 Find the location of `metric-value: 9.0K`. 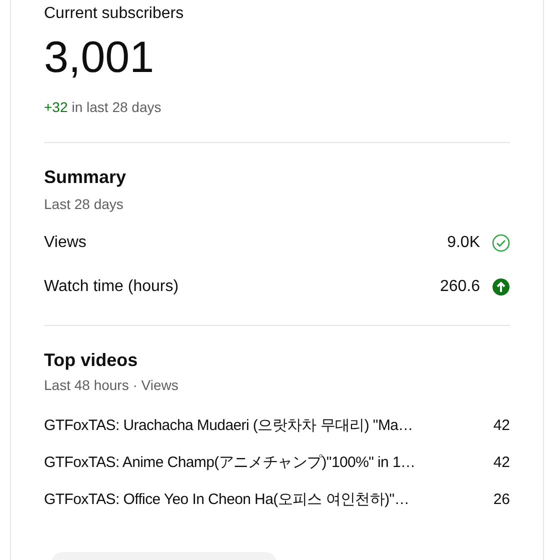

metric-value: 9.0K is located at coordinates (463, 243).